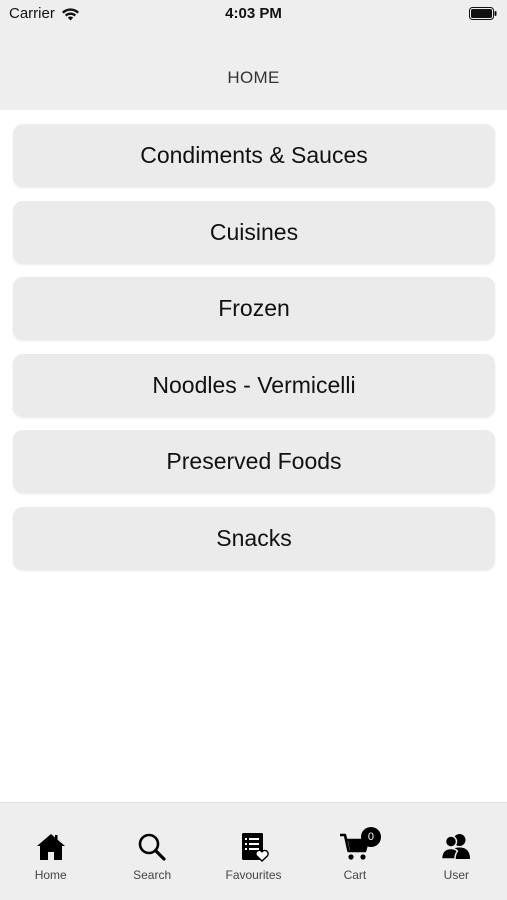 The width and height of the screenshot is (507, 900). Describe the element at coordinates (50, 847) in the screenshot. I see `home-icon` at that location.